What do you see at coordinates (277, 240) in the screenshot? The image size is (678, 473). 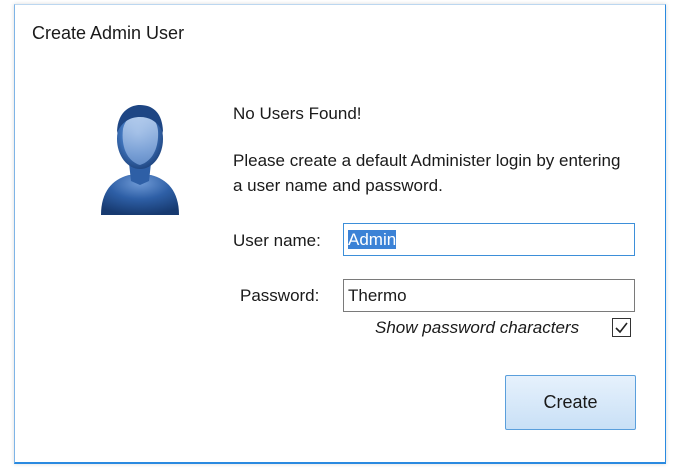 I see `username-label: User name:` at bounding box center [277, 240].